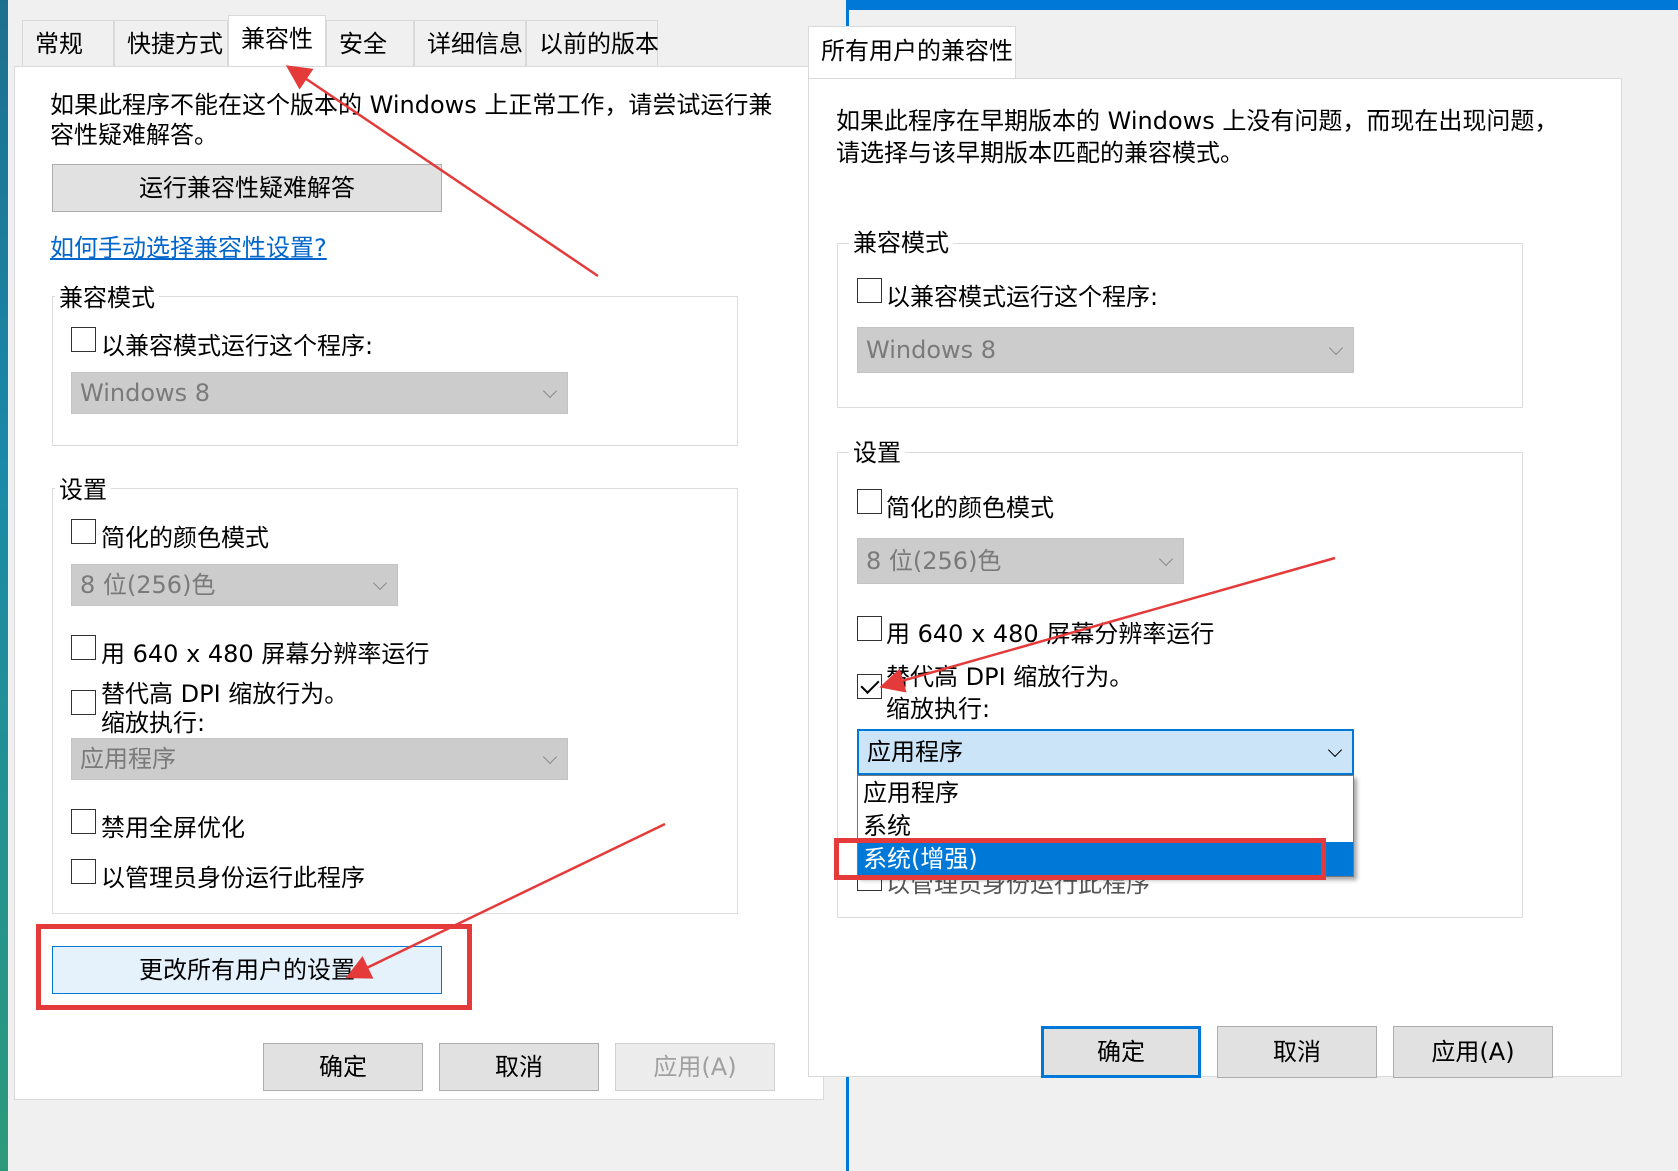  What do you see at coordinates (470, 43) in the screenshot?
I see `tab-details: 详细信息` at bounding box center [470, 43].